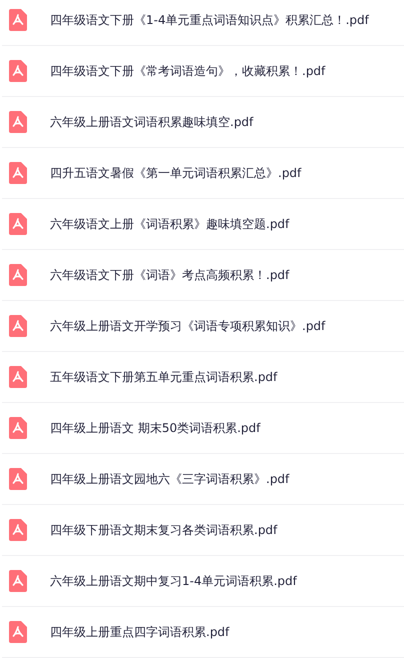 The height and width of the screenshot is (658, 404). Describe the element at coordinates (152, 122) in the screenshot. I see `file-name: 六年级上册语文词语积累趣味填空.pdf` at that location.